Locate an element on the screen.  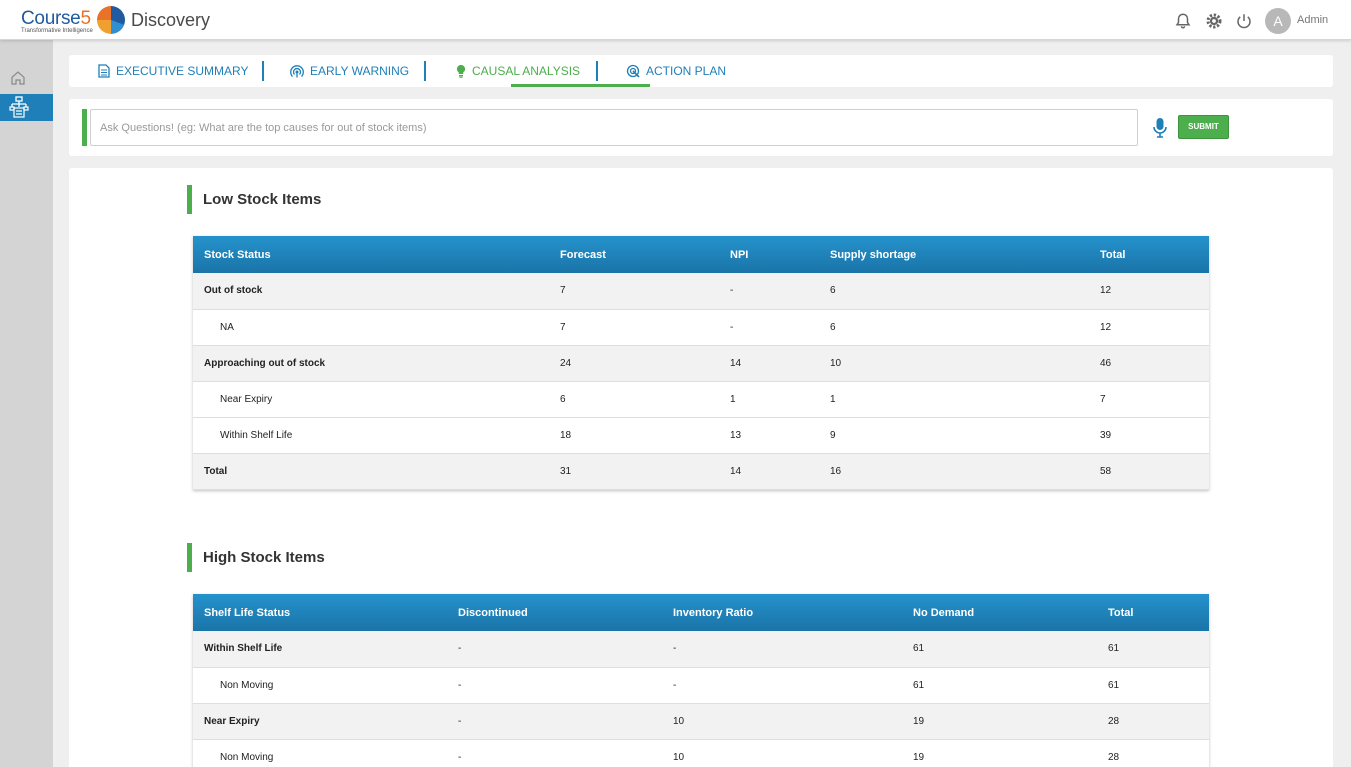
row-label-cell: Near Expiry is located at coordinates (320, 721).